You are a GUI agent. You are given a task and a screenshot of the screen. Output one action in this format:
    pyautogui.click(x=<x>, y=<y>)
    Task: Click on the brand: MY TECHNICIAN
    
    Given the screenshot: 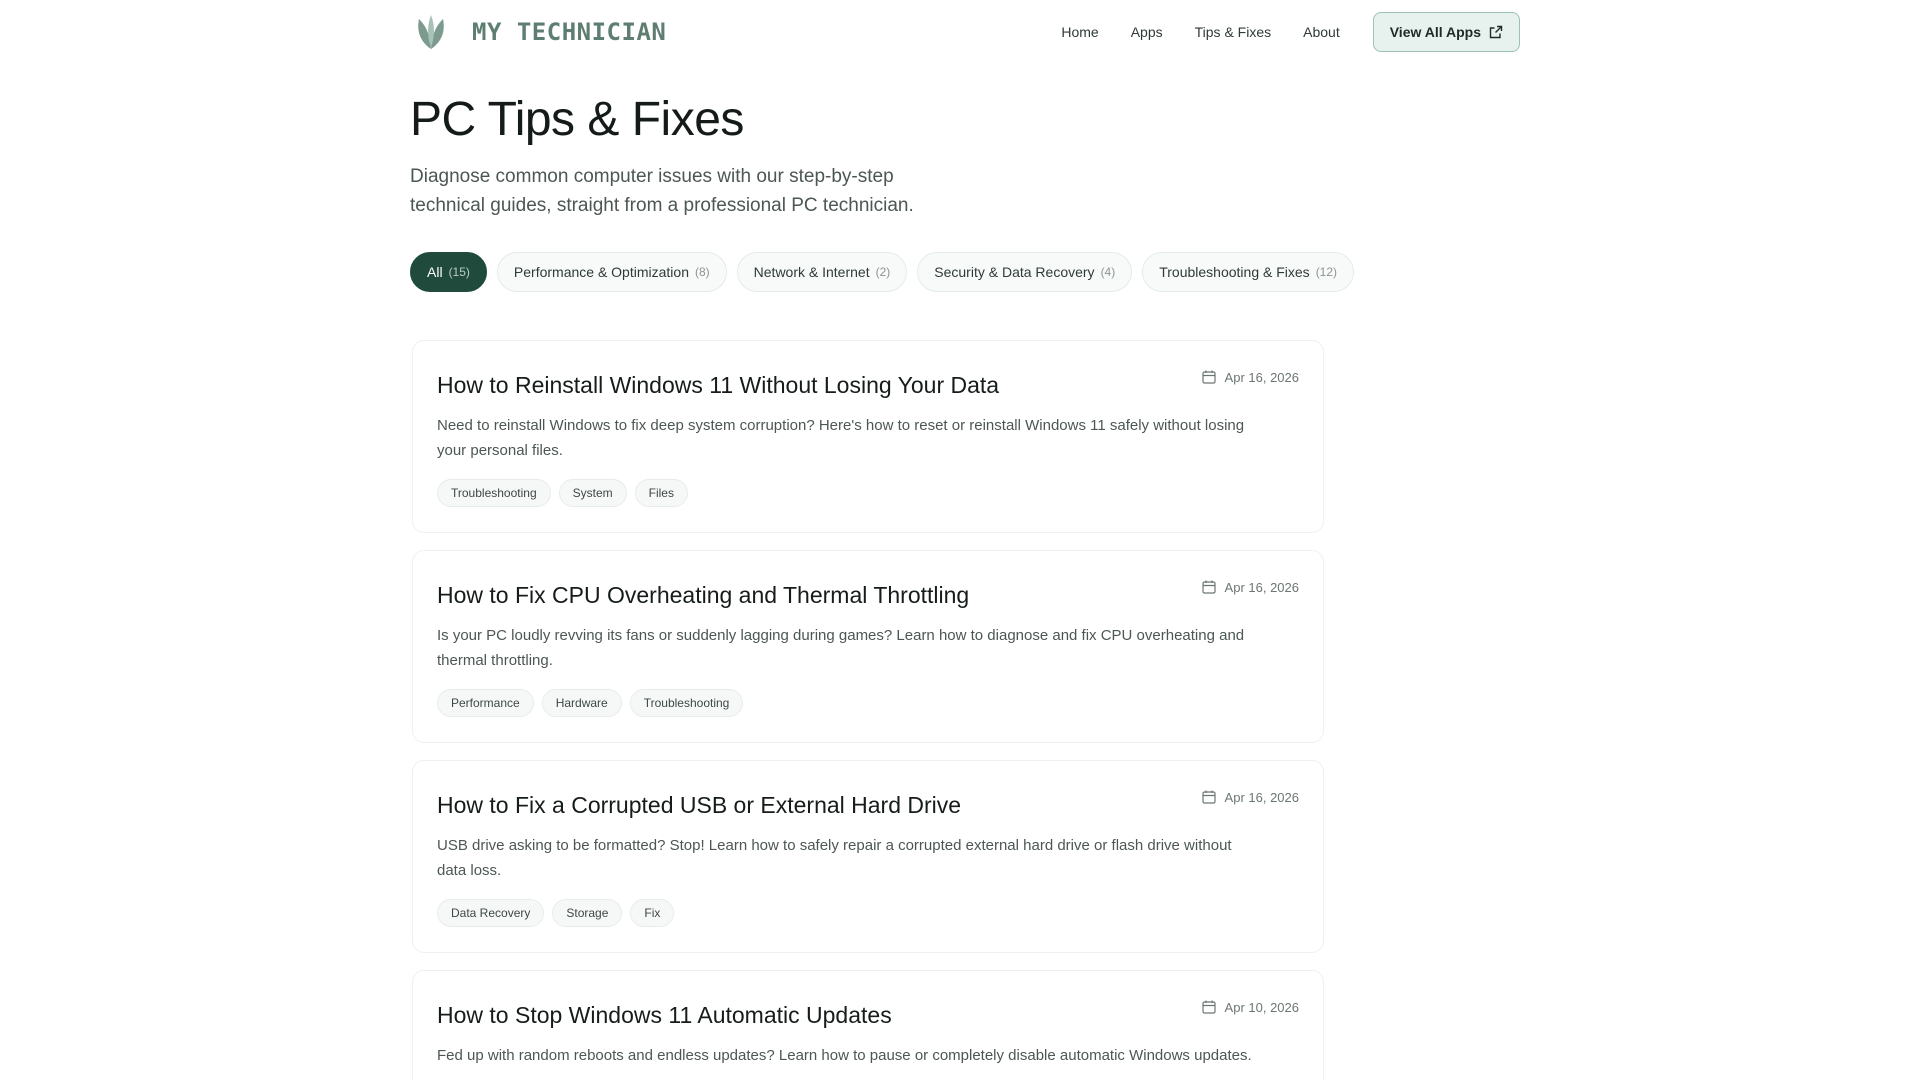 What is the action you would take?
    pyautogui.click(x=538, y=32)
    